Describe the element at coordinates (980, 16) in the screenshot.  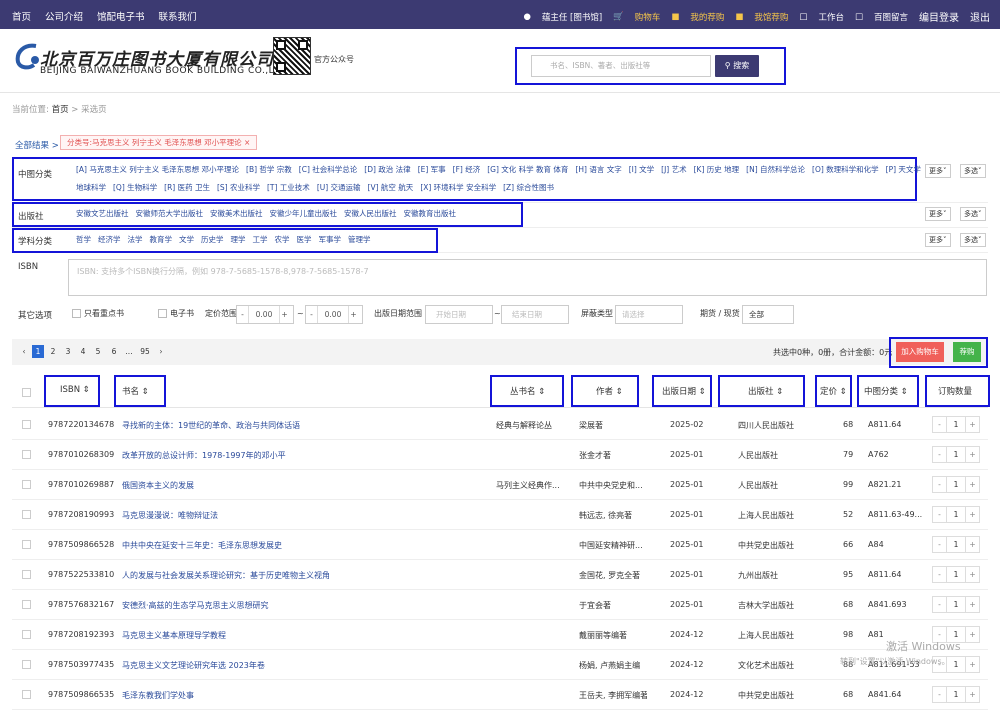
I see `logout-link: 退出` at that location.